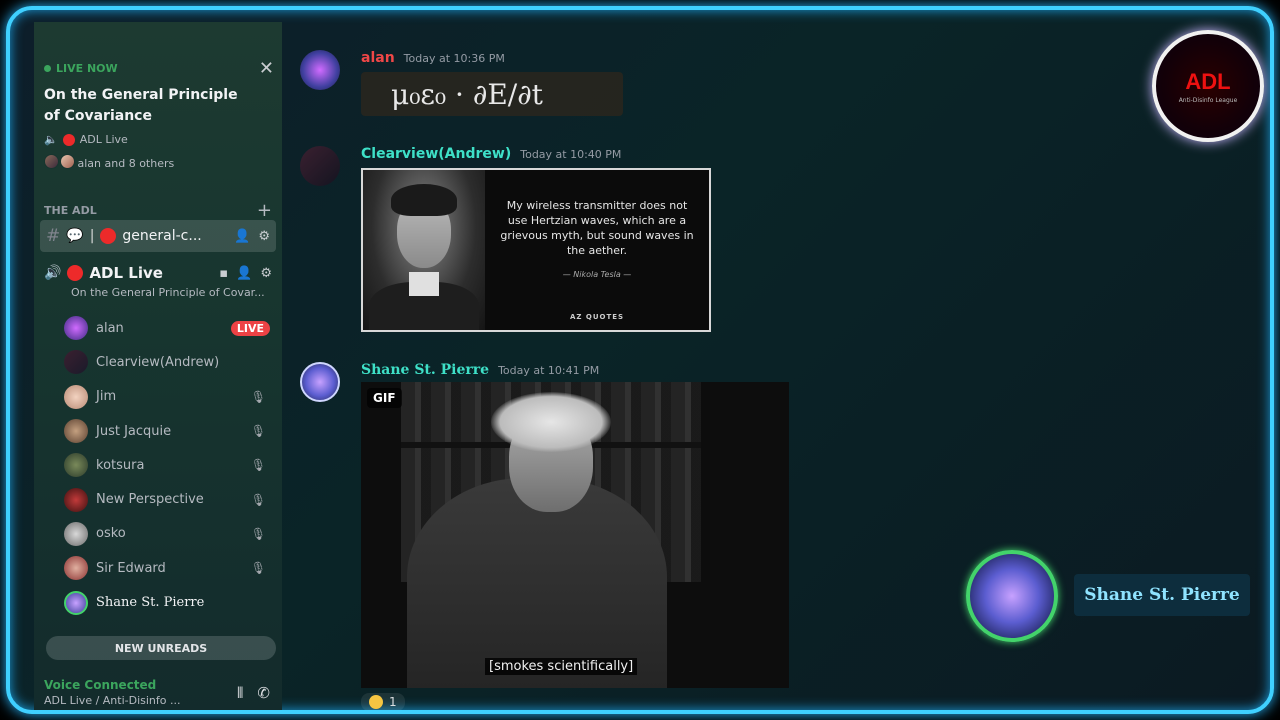 Image resolution: width=1280 pixels, height=720 pixels. I want to click on list-item: New Perspective 🎙, so click(167, 499).